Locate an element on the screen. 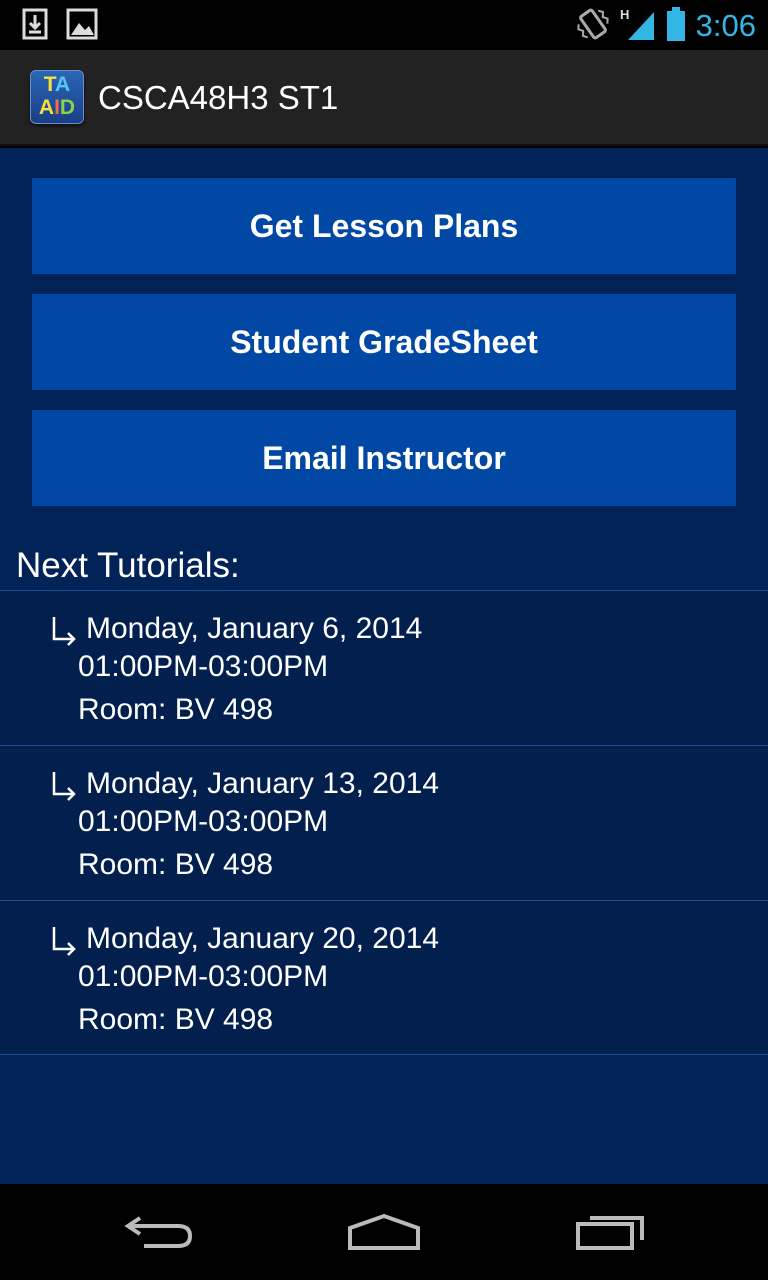 Image resolution: width=768 pixels, height=1280 pixels. tutorial-date: Monday, January 6, 2014 is located at coordinates (254, 628).